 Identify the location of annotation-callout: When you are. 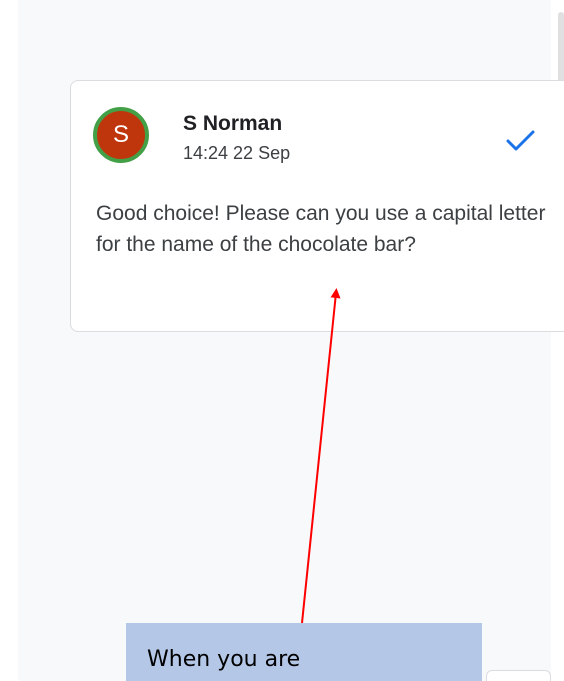
(304, 652).